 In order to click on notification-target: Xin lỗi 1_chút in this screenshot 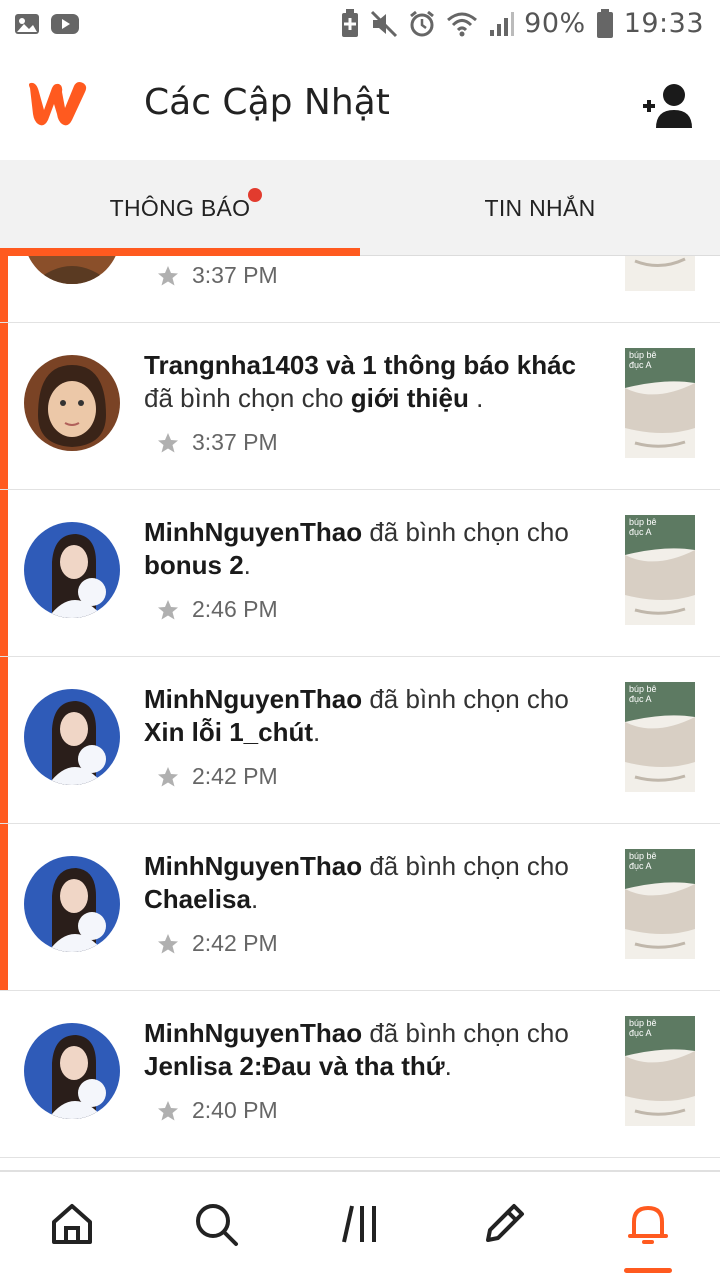, I will do `click(228, 732)`.